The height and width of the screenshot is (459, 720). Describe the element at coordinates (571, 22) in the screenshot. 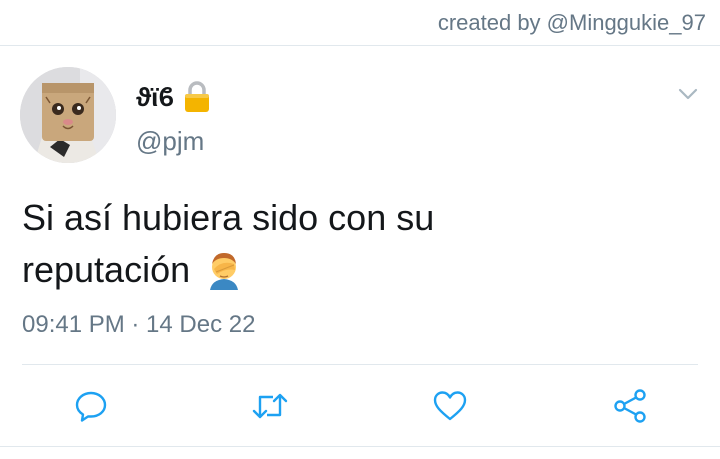

I see `creator-credit: created by @Minggukie_97` at that location.